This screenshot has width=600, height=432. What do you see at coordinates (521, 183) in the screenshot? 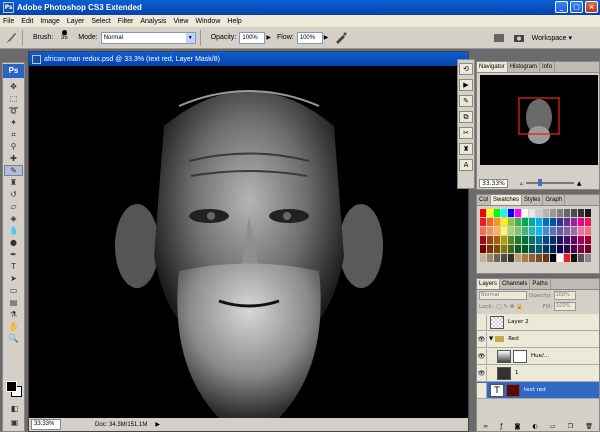
I see `zoom-out-icon: ▵` at bounding box center [521, 183].